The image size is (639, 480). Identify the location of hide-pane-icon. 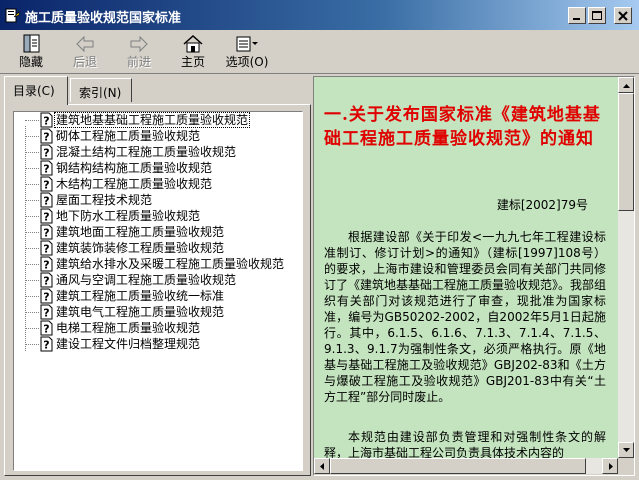
(31, 43).